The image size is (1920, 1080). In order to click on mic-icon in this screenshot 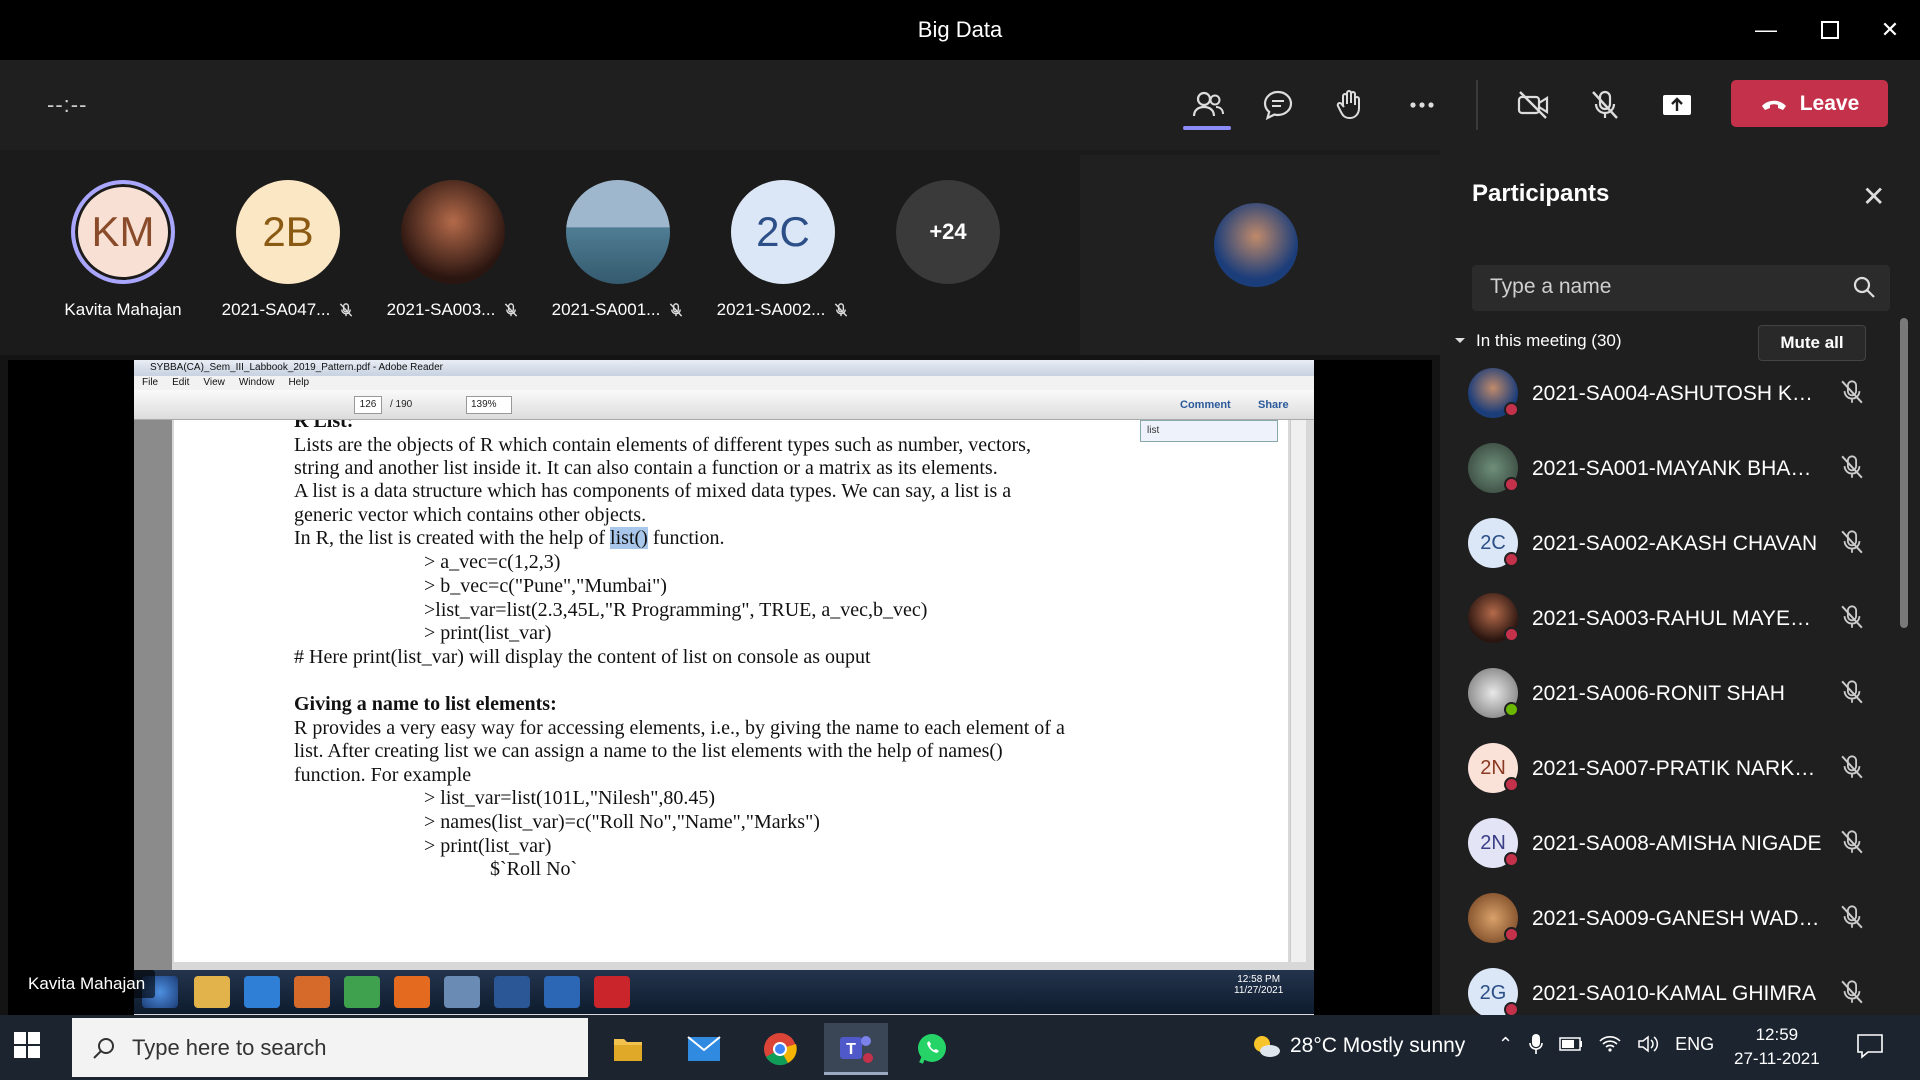, I will do `click(1536, 1044)`.